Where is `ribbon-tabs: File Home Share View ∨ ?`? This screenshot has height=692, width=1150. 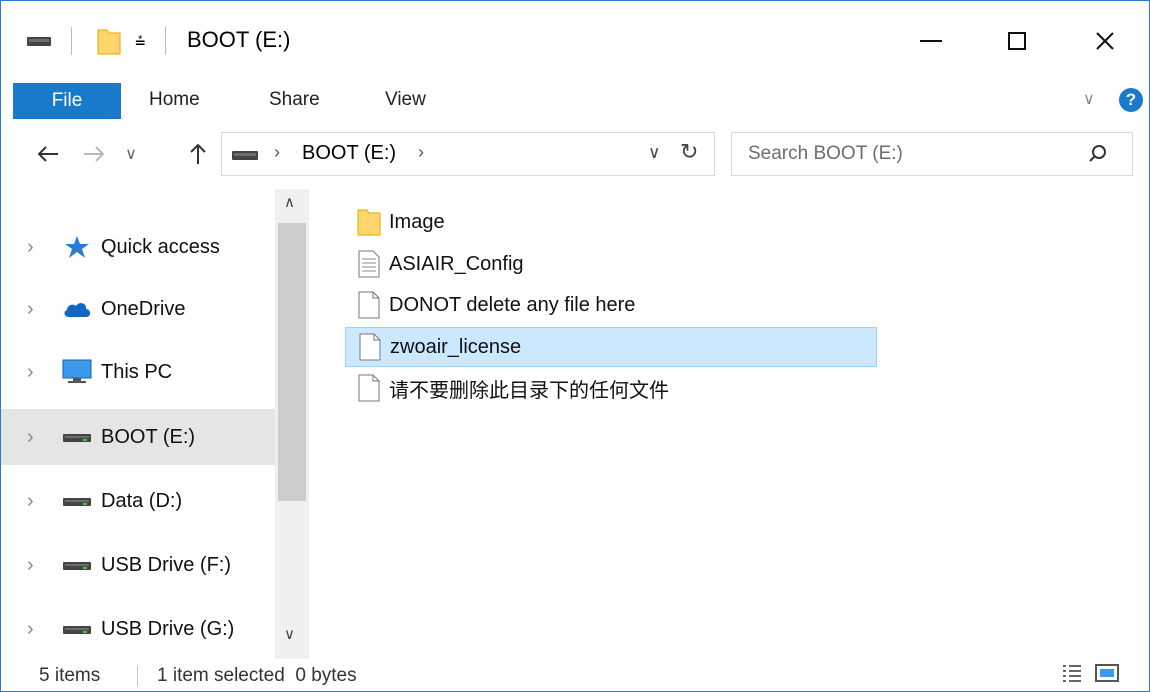 ribbon-tabs: File Home Share View ∨ ? is located at coordinates (575, 100).